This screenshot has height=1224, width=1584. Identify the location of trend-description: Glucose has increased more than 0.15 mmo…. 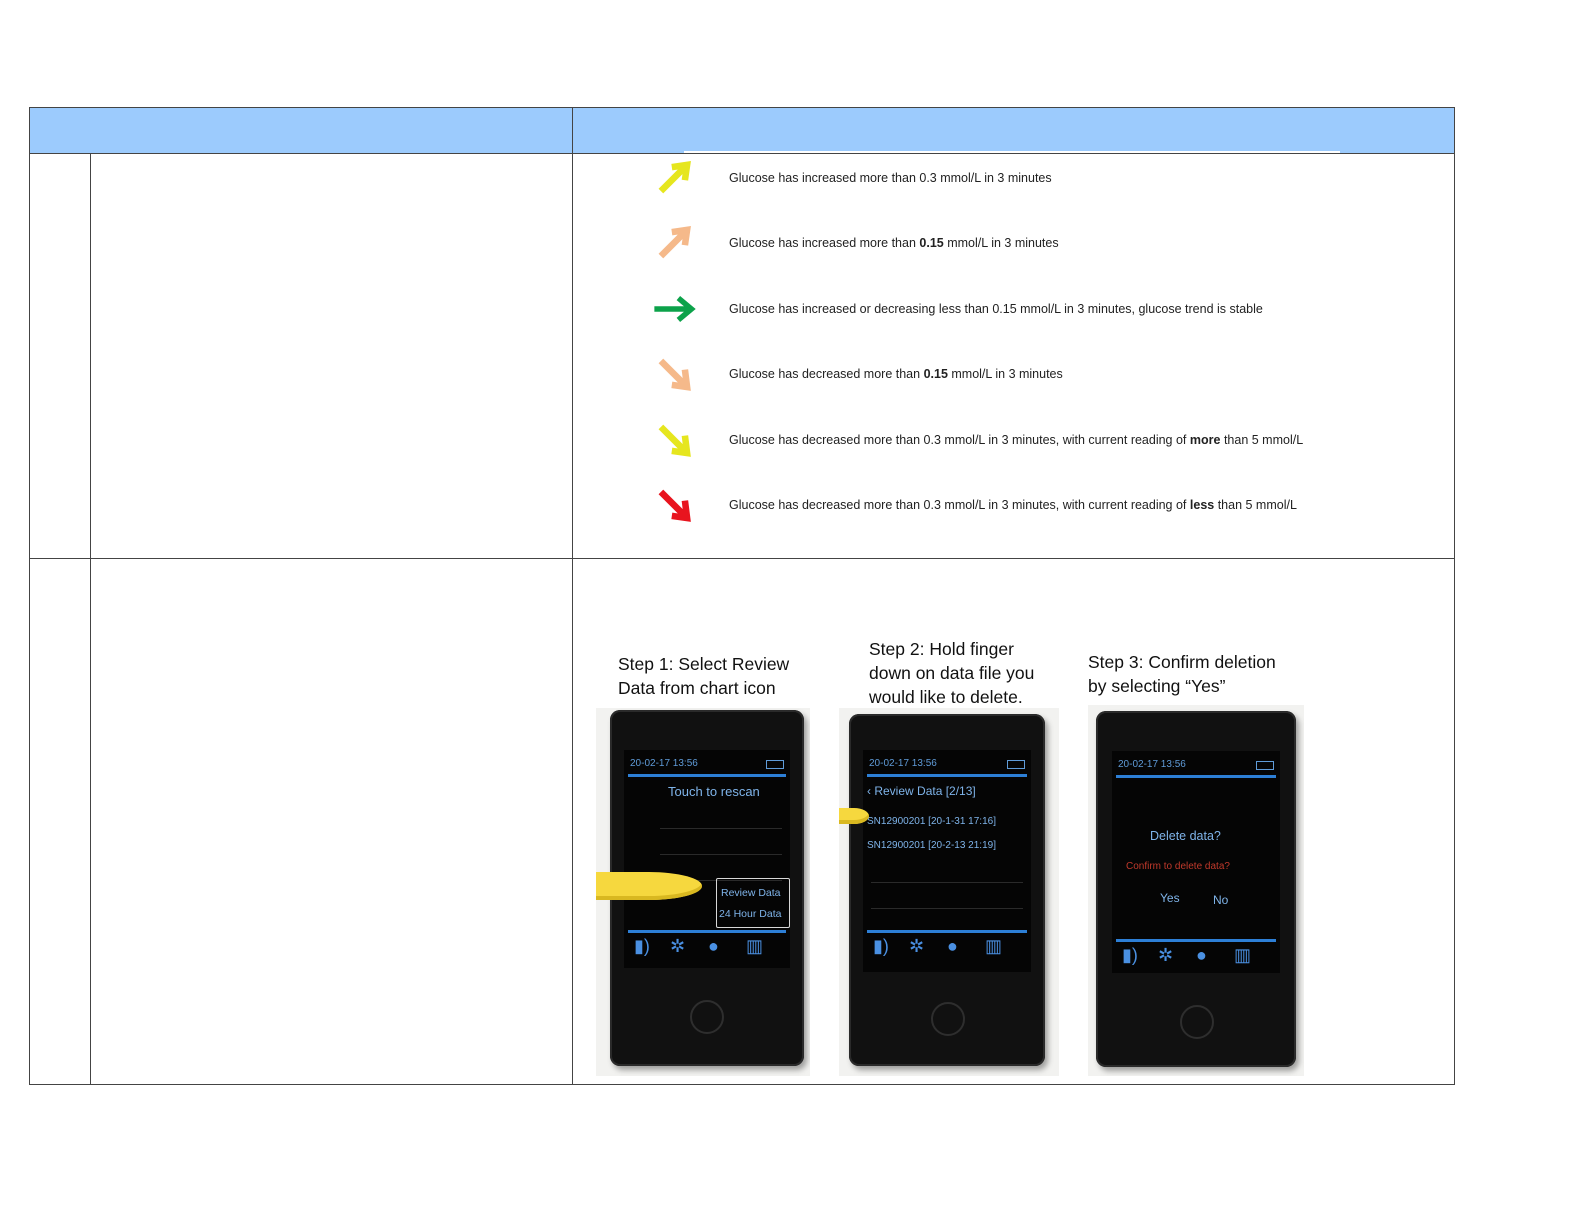
(894, 243).